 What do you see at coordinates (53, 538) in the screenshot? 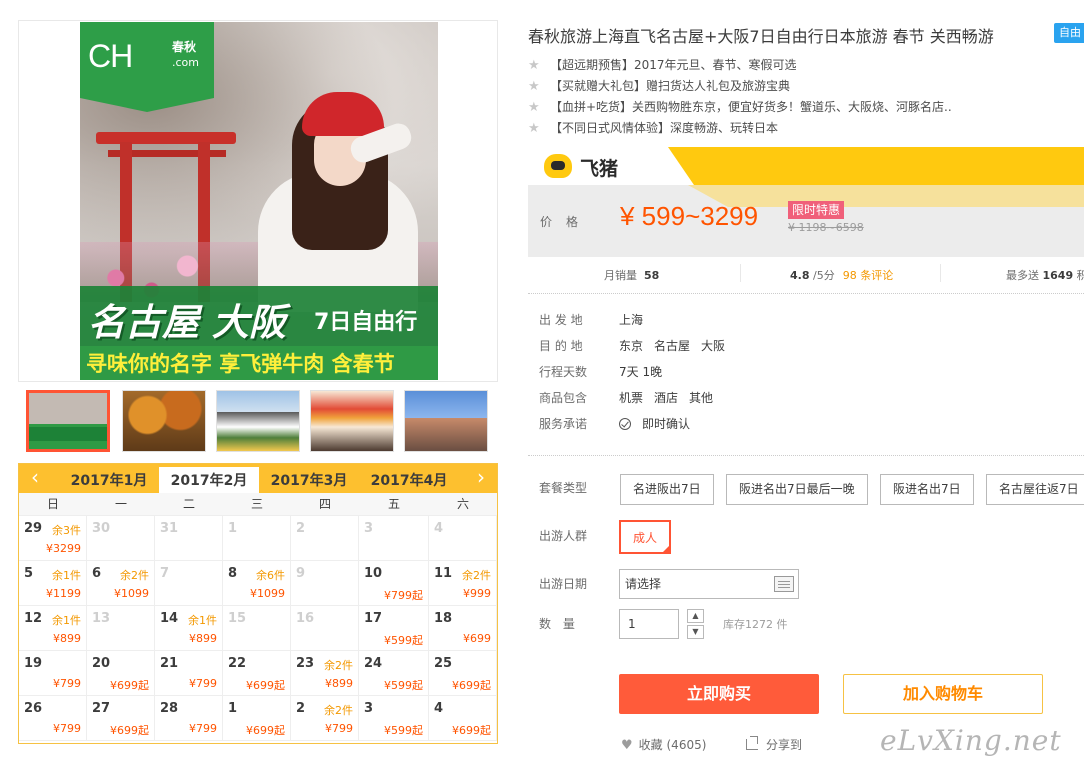
I see `calendar-day: 29 余3件 ¥3299` at bounding box center [53, 538].